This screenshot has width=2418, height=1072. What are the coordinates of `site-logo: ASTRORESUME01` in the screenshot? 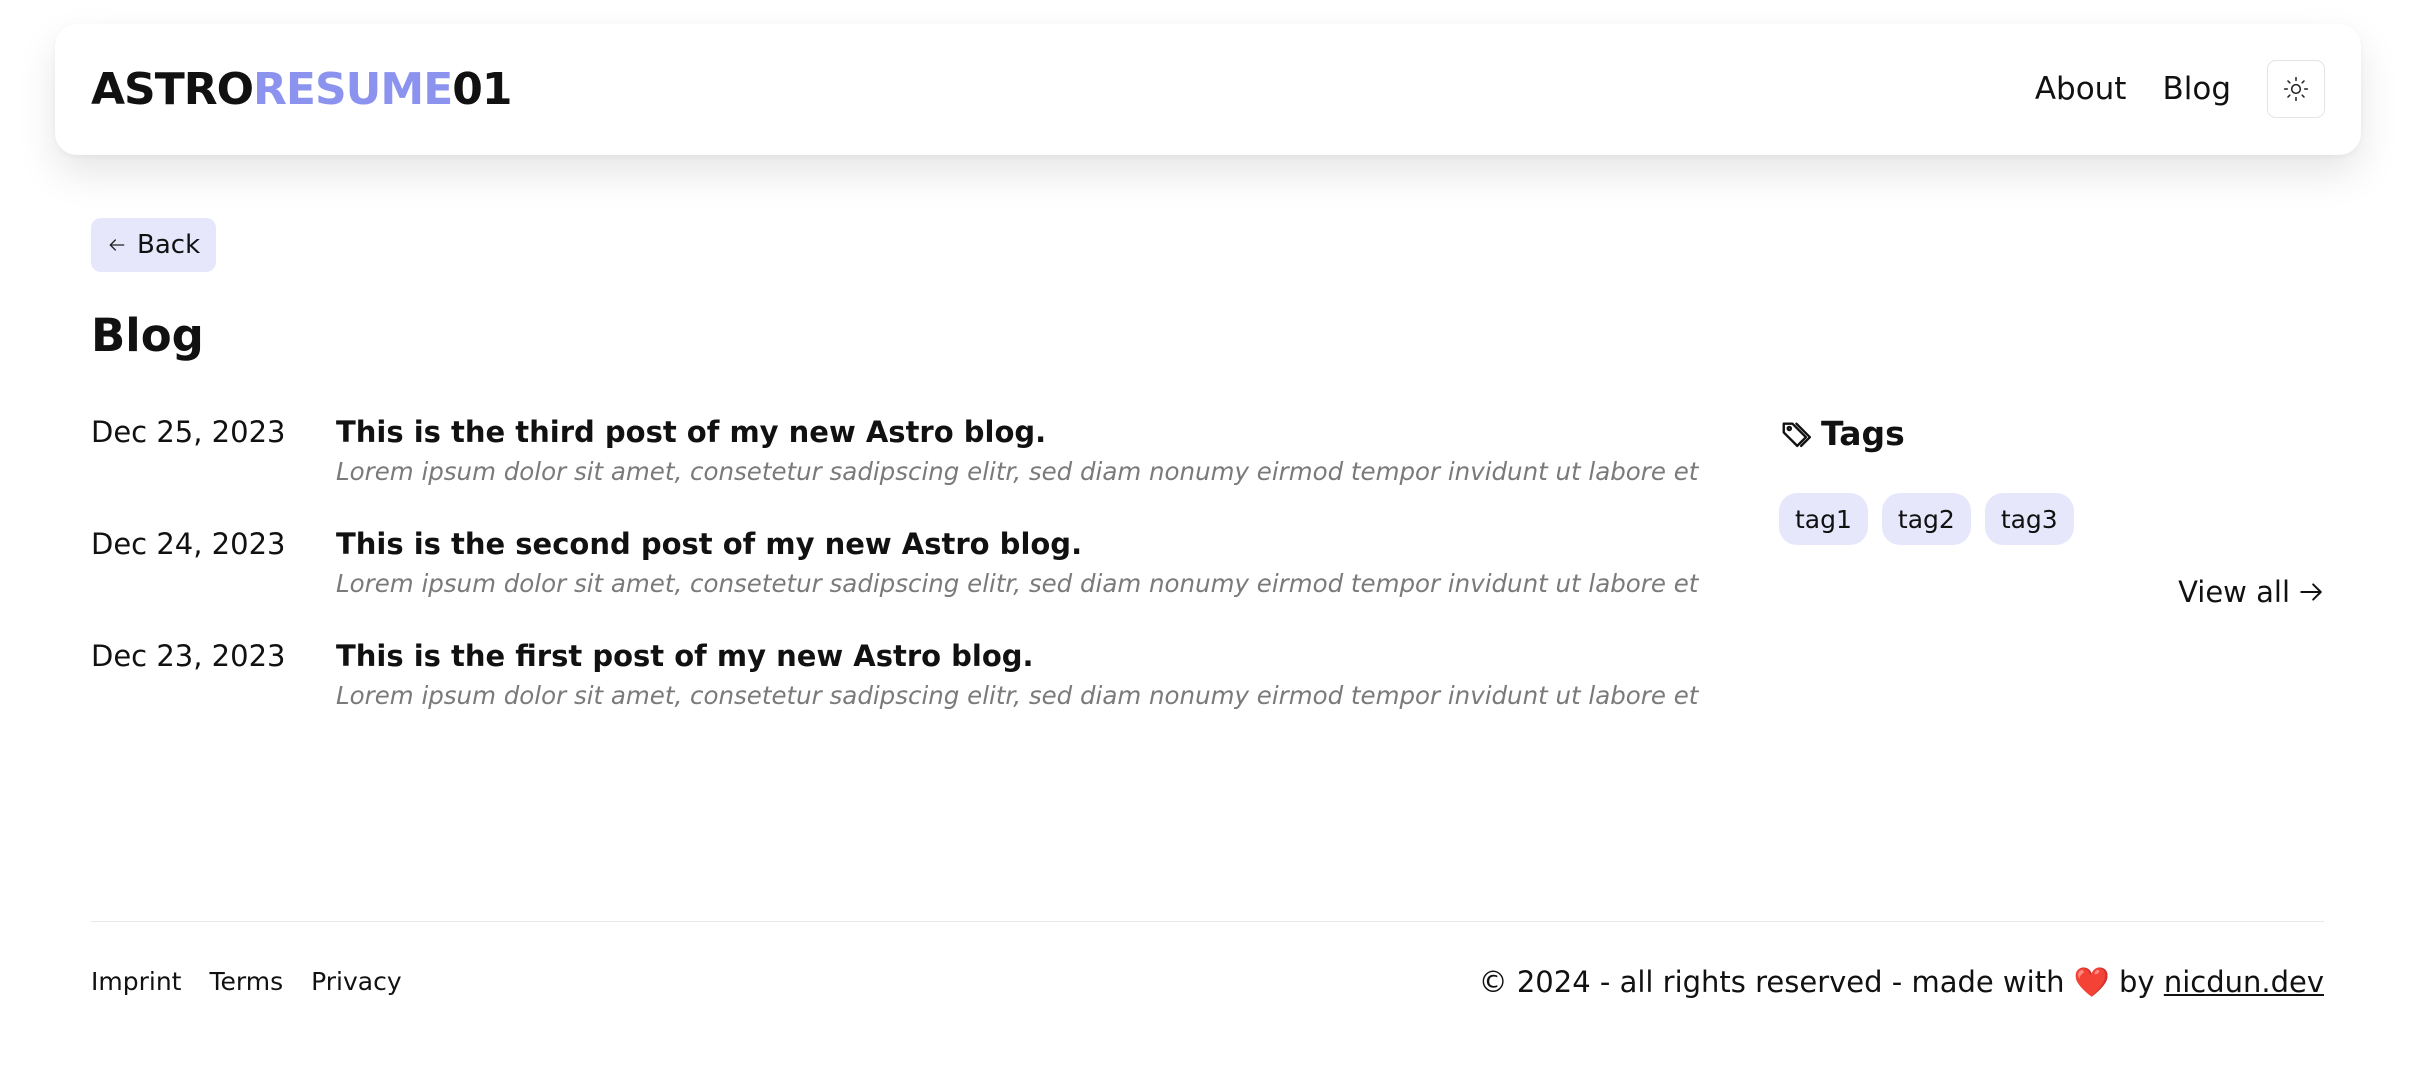 It's located at (301, 90).